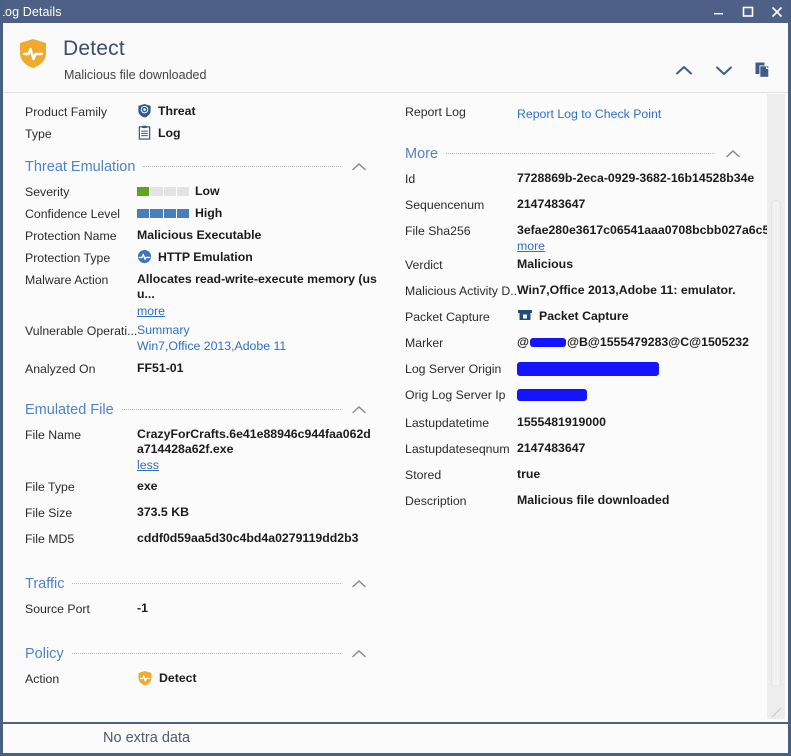  What do you see at coordinates (68, 258) in the screenshot?
I see `label-protection-type: Protection Type` at bounding box center [68, 258].